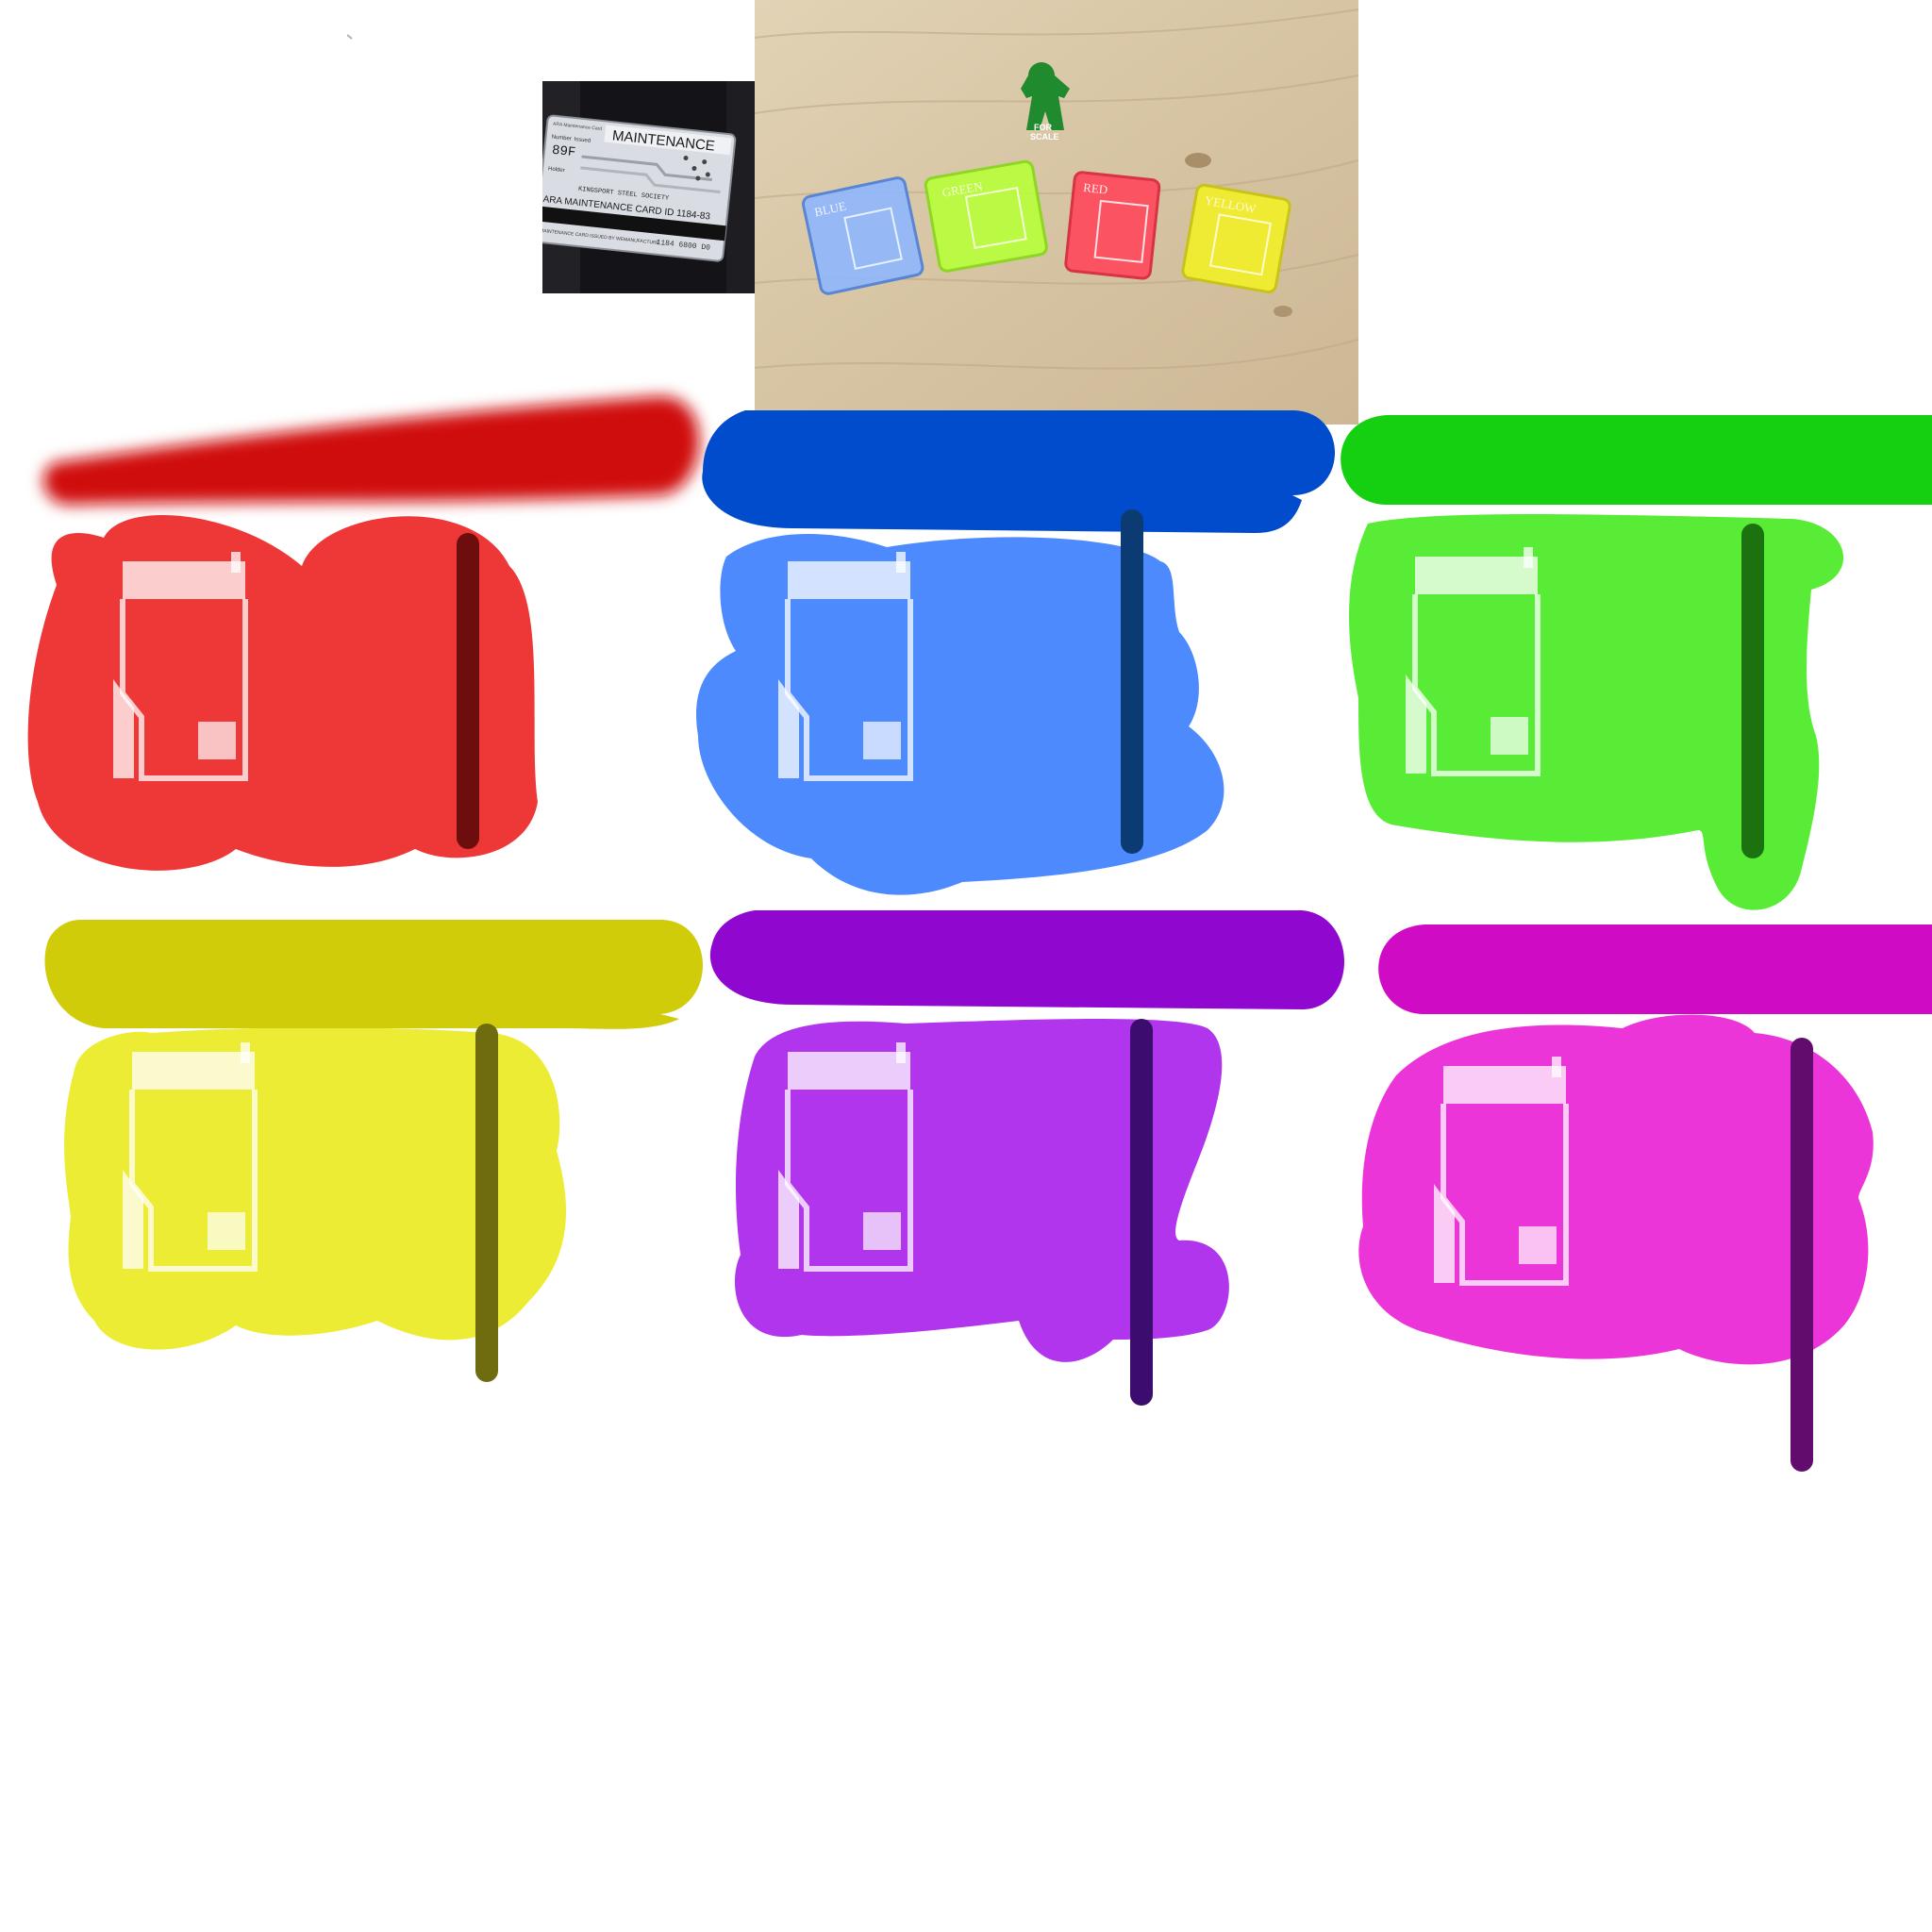 This screenshot has height=1932, width=1932. What do you see at coordinates (374, 974) in the screenshot?
I see `tile-yellow-bar` at bounding box center [374, 974].